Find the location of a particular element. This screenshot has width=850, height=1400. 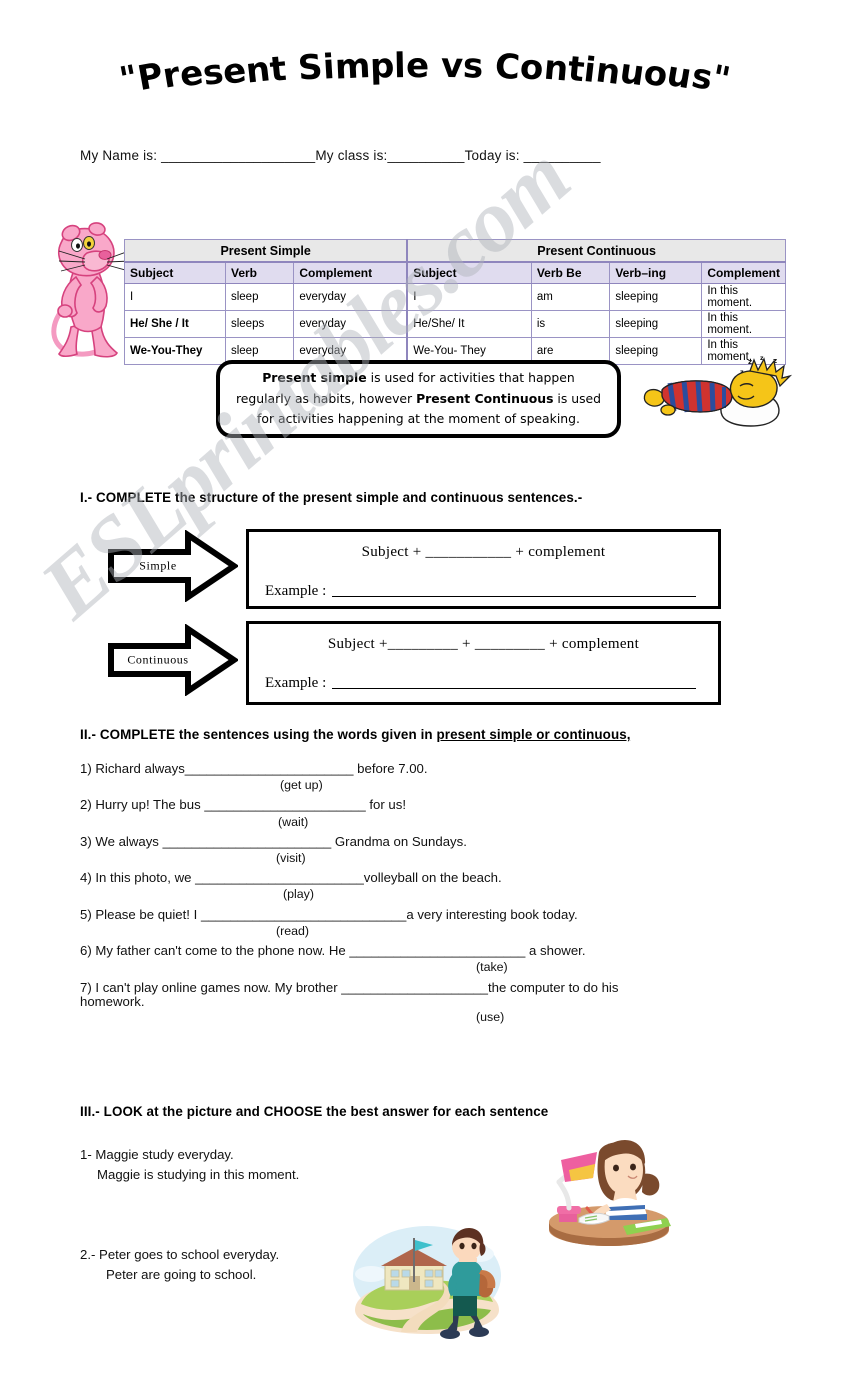

bart-simpson-sleeping-illustration: z z z z is located at coordinates (718, 391).